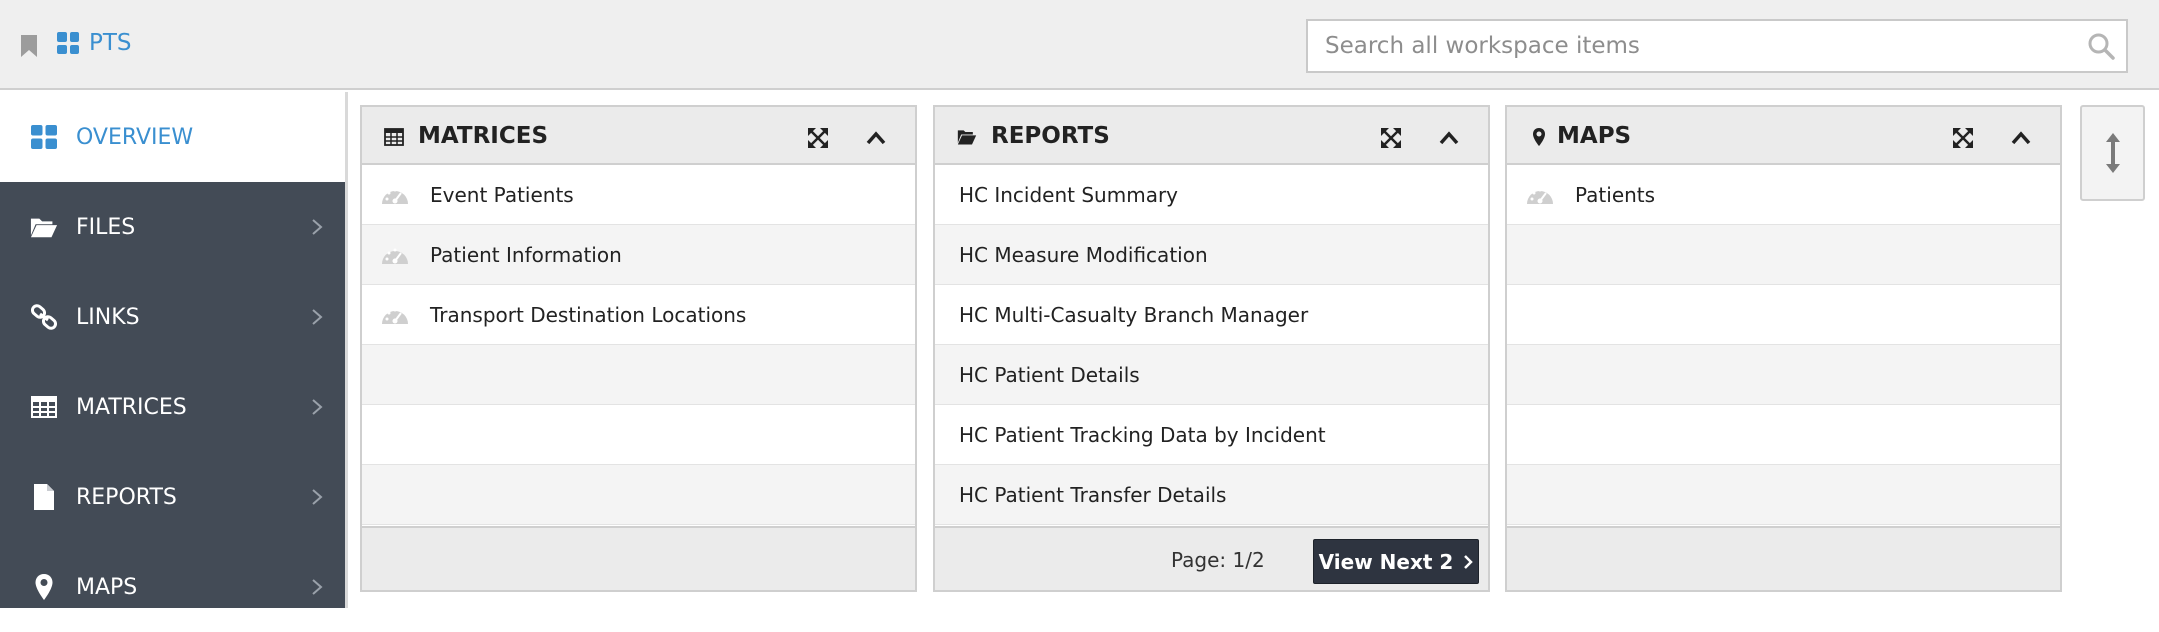 Image resolution: width=2159 pixels, height=632 pixels. I want to click on sidebar-item-overview: OVERVIEW, so click(172, 137).